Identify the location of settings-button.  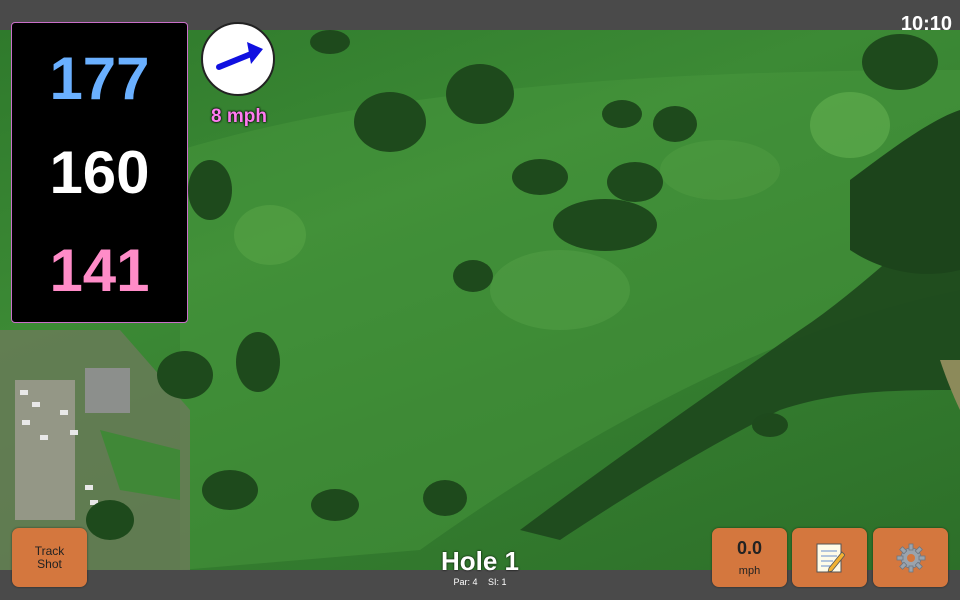
(910, 557).